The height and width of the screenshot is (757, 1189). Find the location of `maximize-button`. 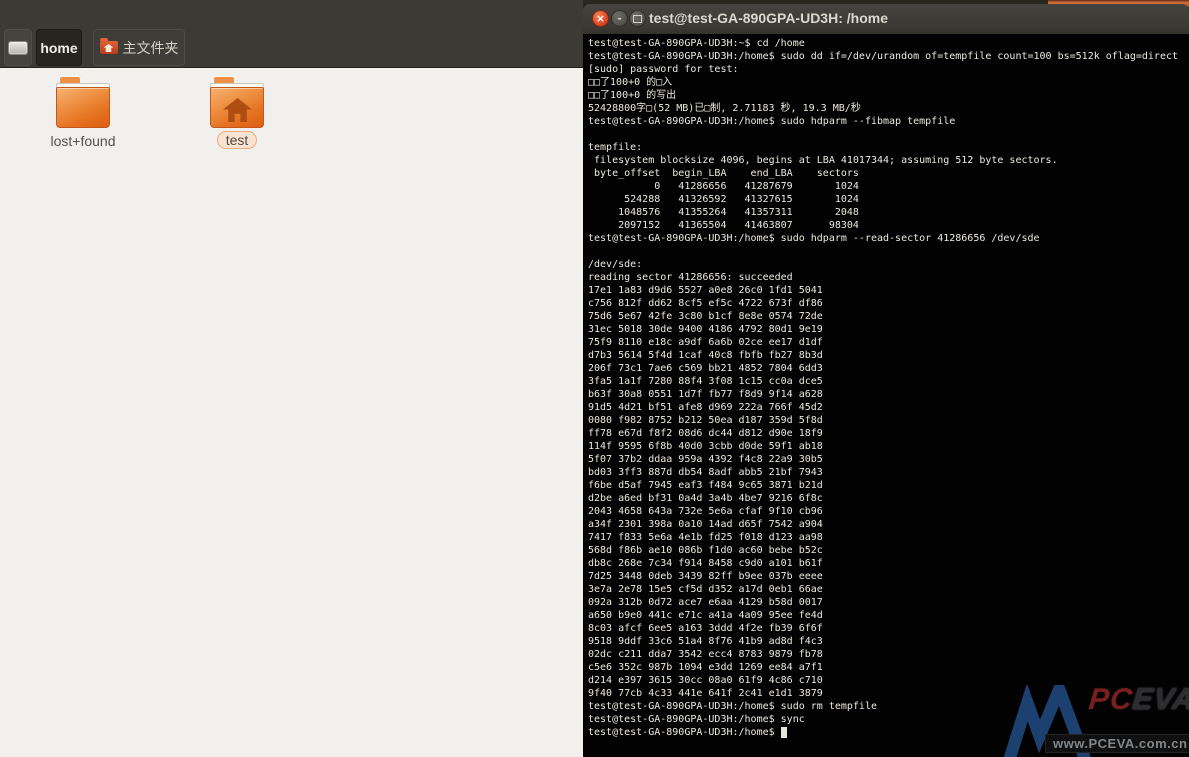

maximize-button is located at coordinates (637, 18).